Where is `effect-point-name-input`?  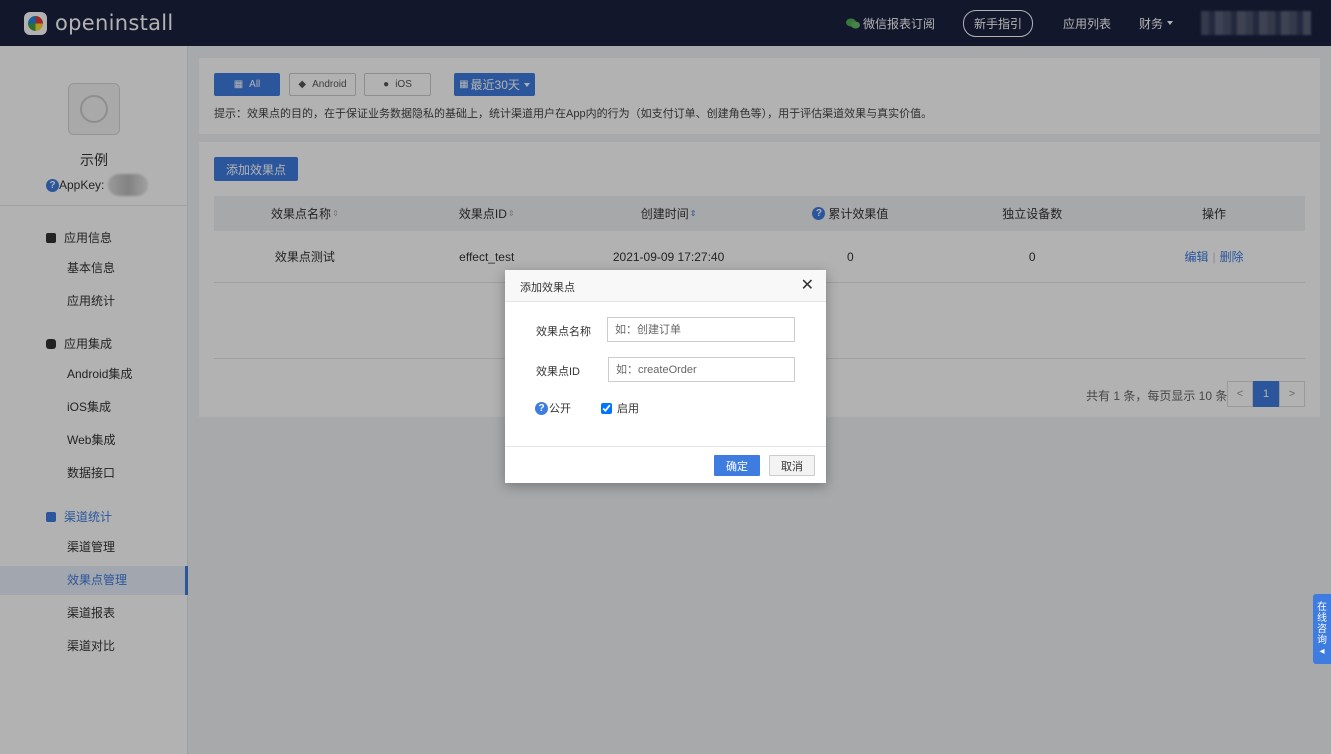
effect-point-name-input is located at coordinates (701, 329).